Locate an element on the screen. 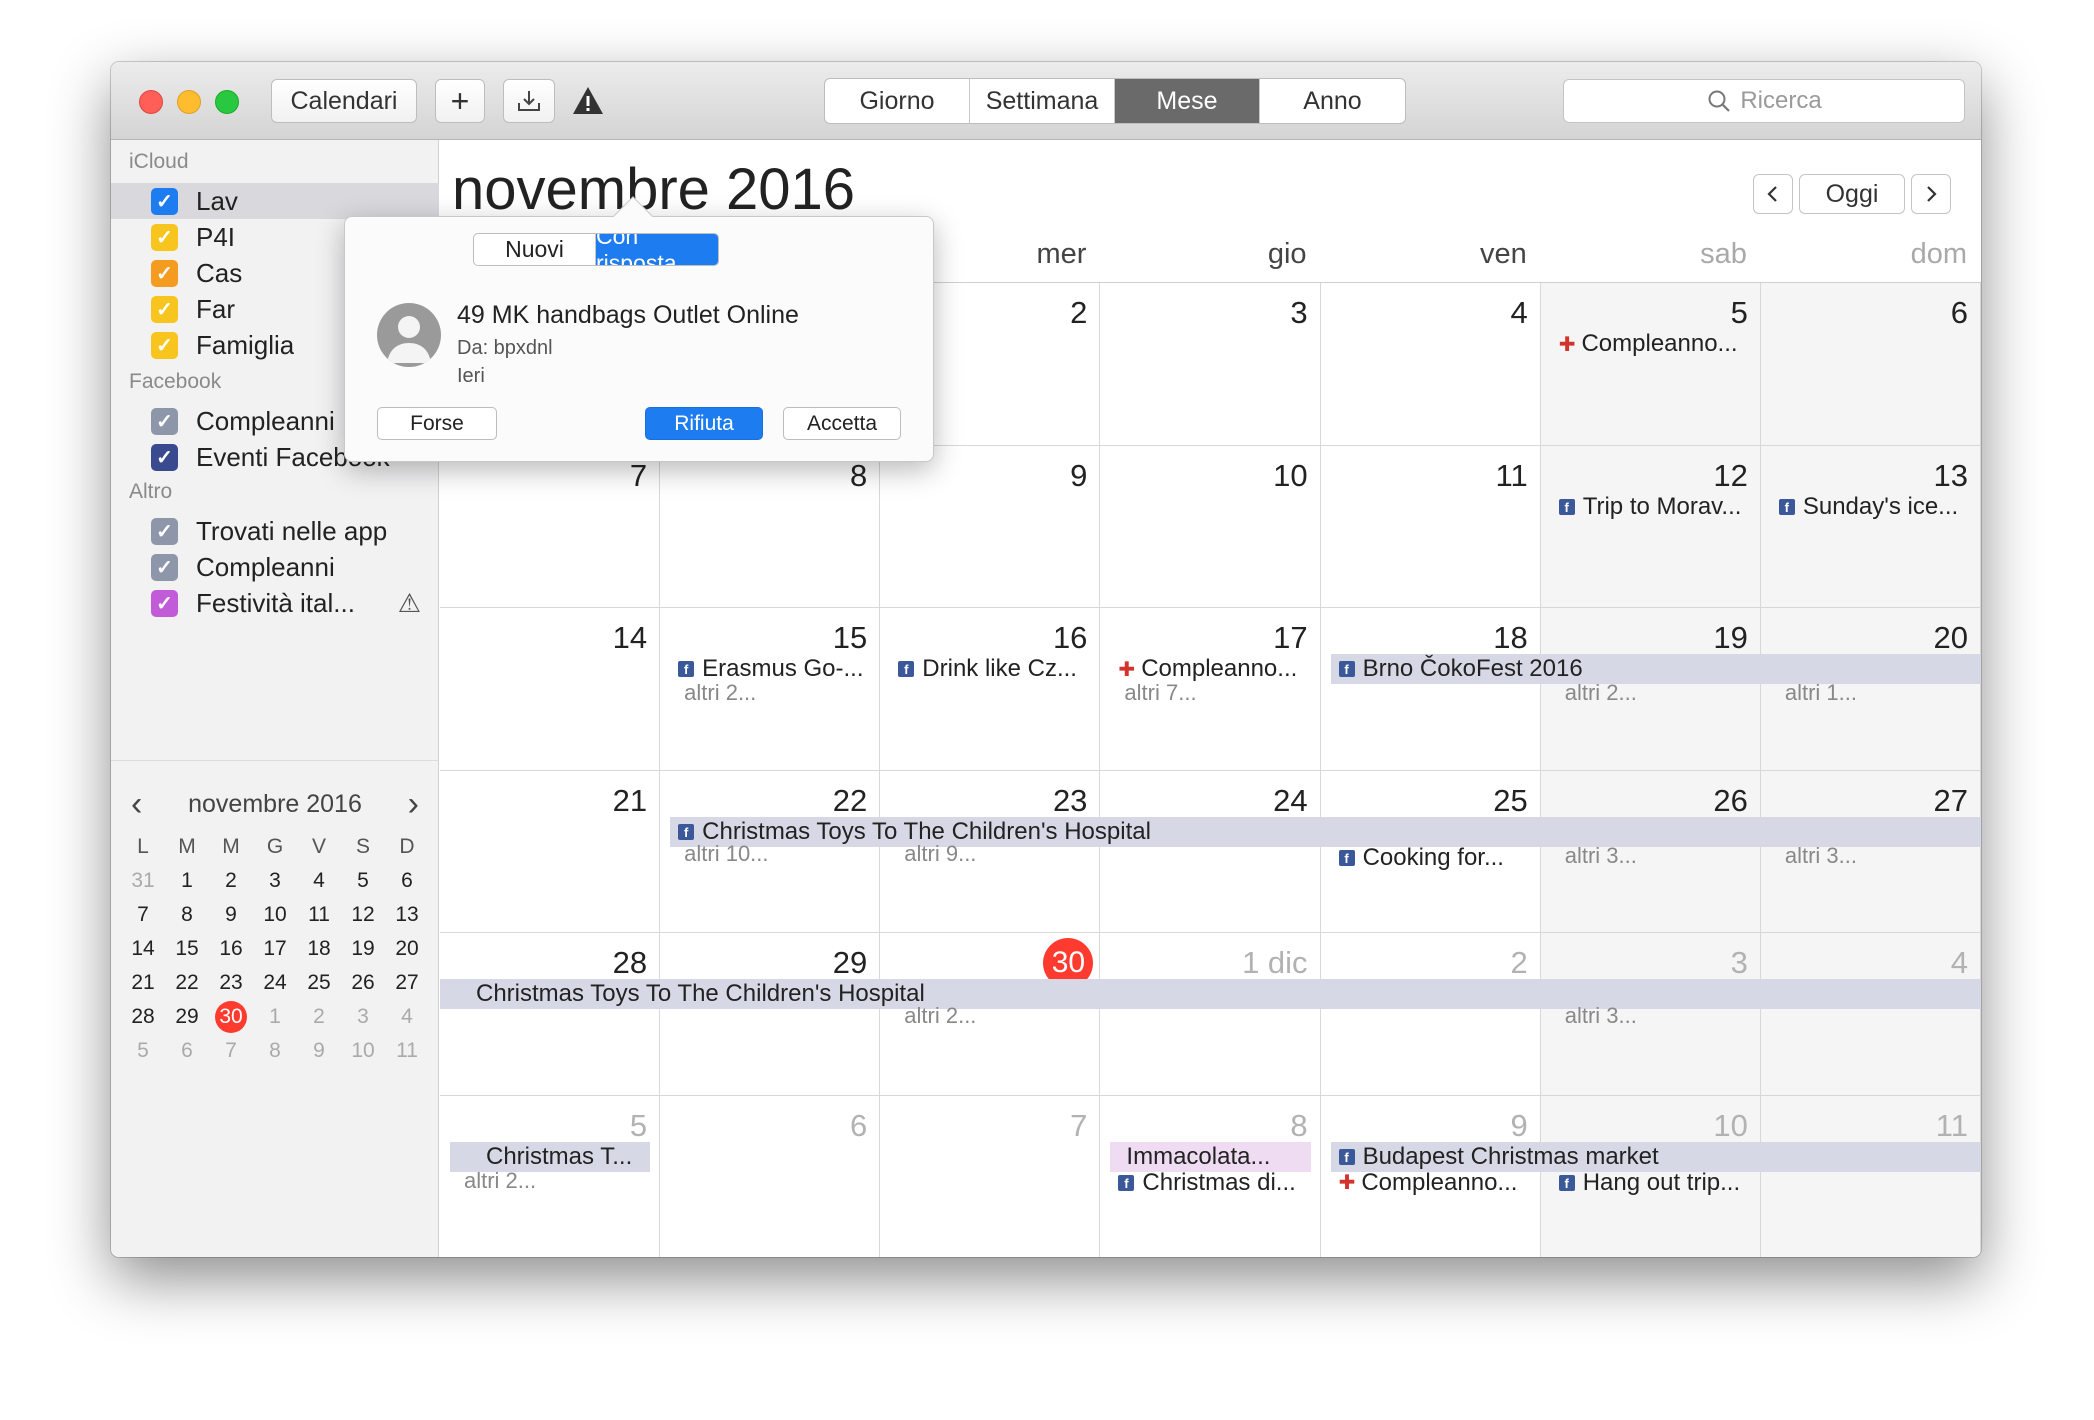 This screenshot has height=1420, width=2094. accept-button: Accetta is located at coordinates (842, 423).